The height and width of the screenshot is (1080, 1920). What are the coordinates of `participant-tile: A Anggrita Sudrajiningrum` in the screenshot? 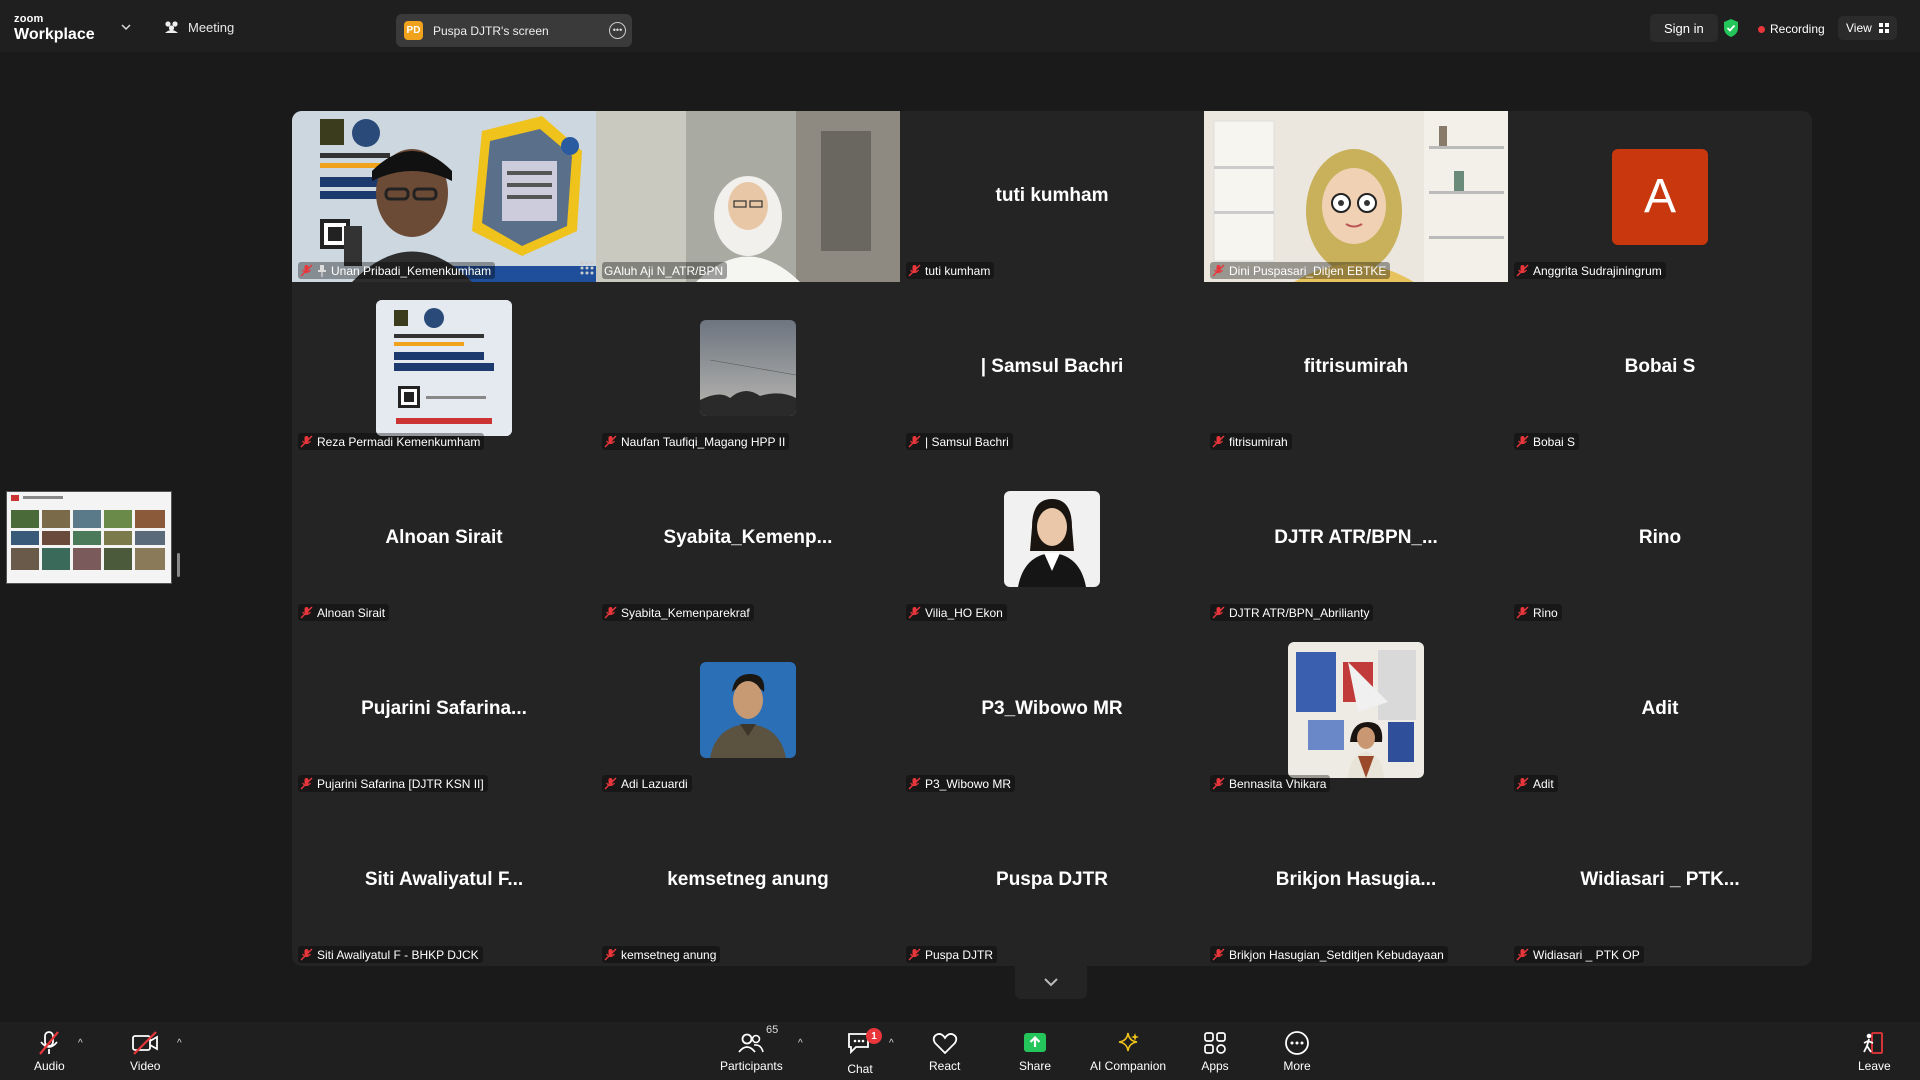 It's located at (1660, 196).